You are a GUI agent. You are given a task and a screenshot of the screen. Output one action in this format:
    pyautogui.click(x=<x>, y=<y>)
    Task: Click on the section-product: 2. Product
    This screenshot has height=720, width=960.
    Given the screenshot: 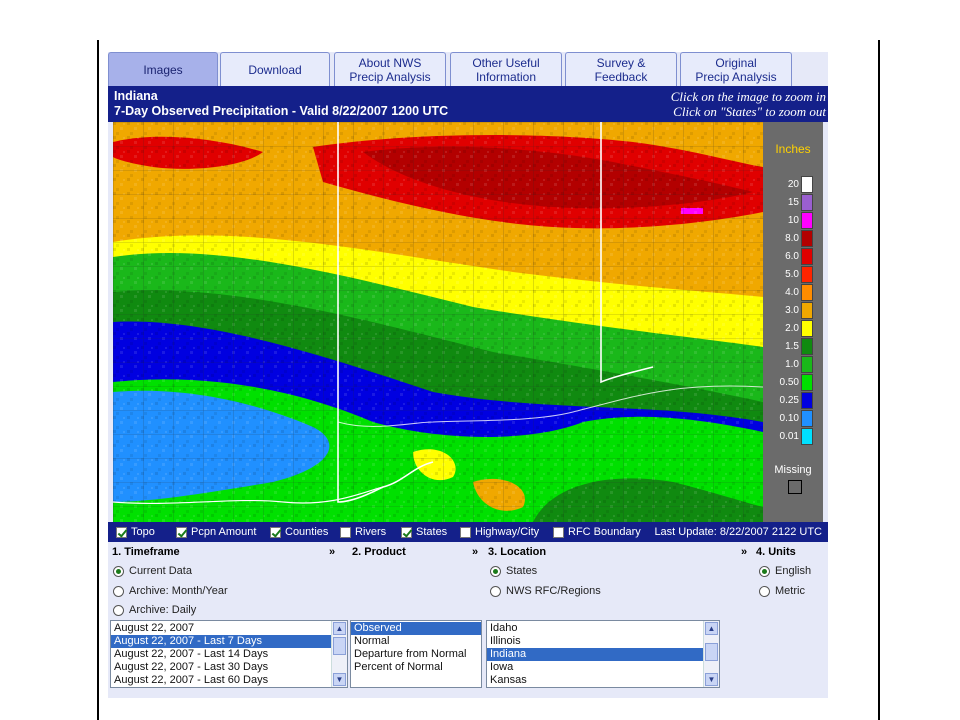 What is the action you would take?
    pyautogui.click(x=379, y=552)
    